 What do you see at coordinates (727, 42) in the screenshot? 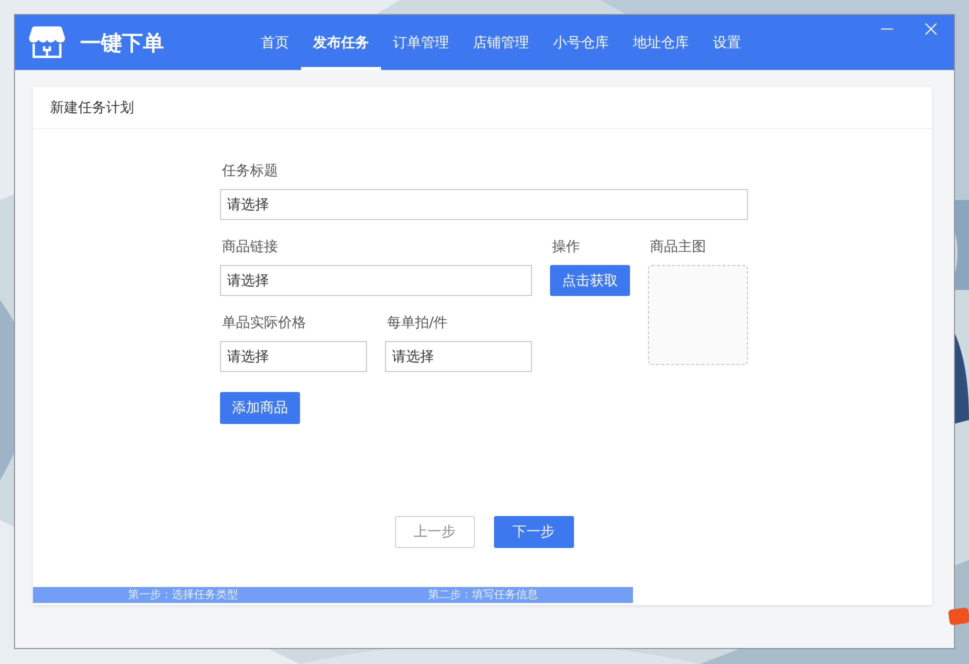
I see `nav-tab: 设置` at bounding box center [727, 42].